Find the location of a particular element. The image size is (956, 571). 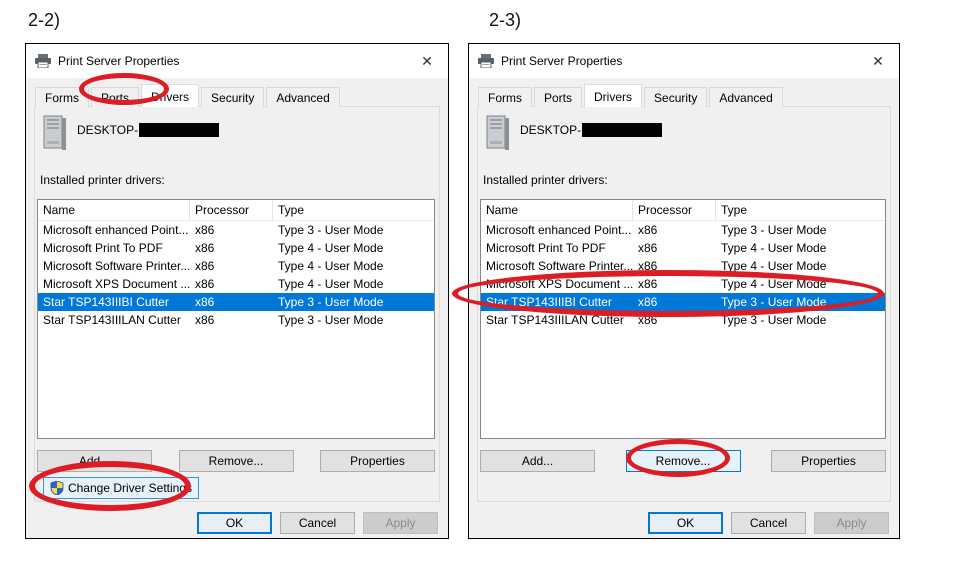

figure-label-2-3: 2-3) is located at coordinates (505, 20).